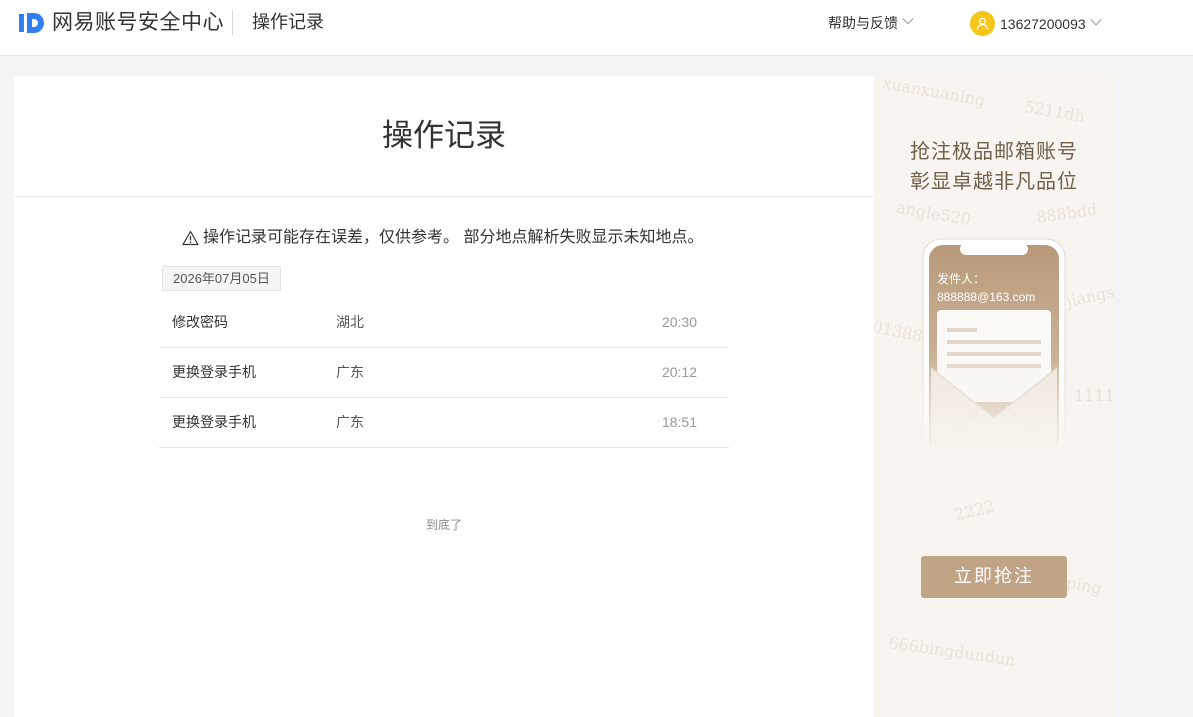 This screenshot has height=717, width=1193. Describe the element at coordinates (899, 331) in the screenshot. I see `ad-watermark: 01388` at that location.